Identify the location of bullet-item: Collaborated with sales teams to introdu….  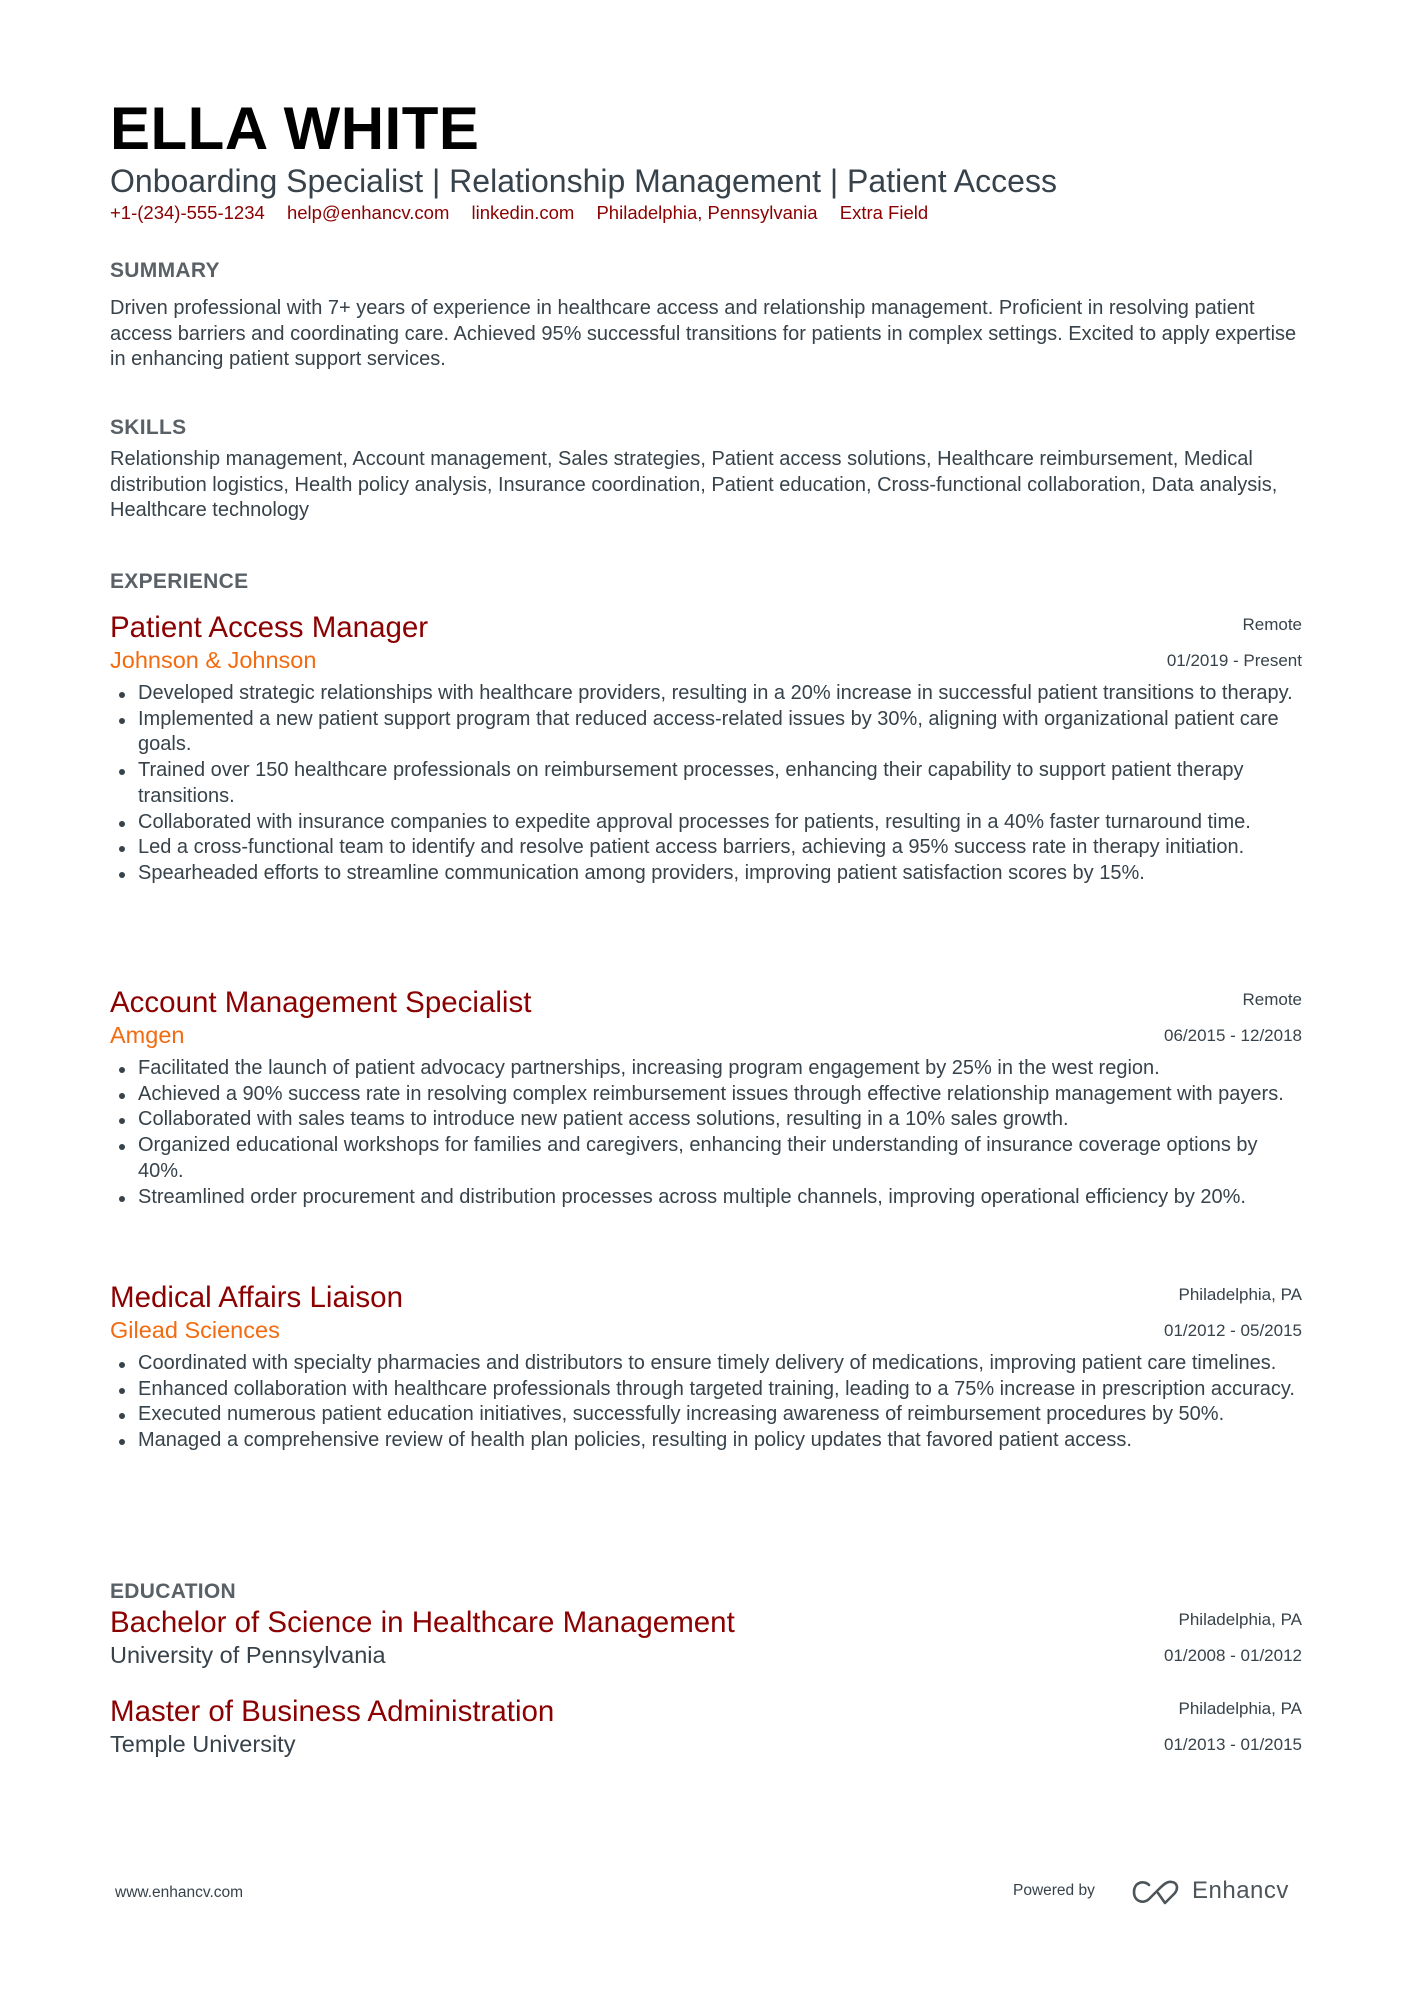
(706, 1120).